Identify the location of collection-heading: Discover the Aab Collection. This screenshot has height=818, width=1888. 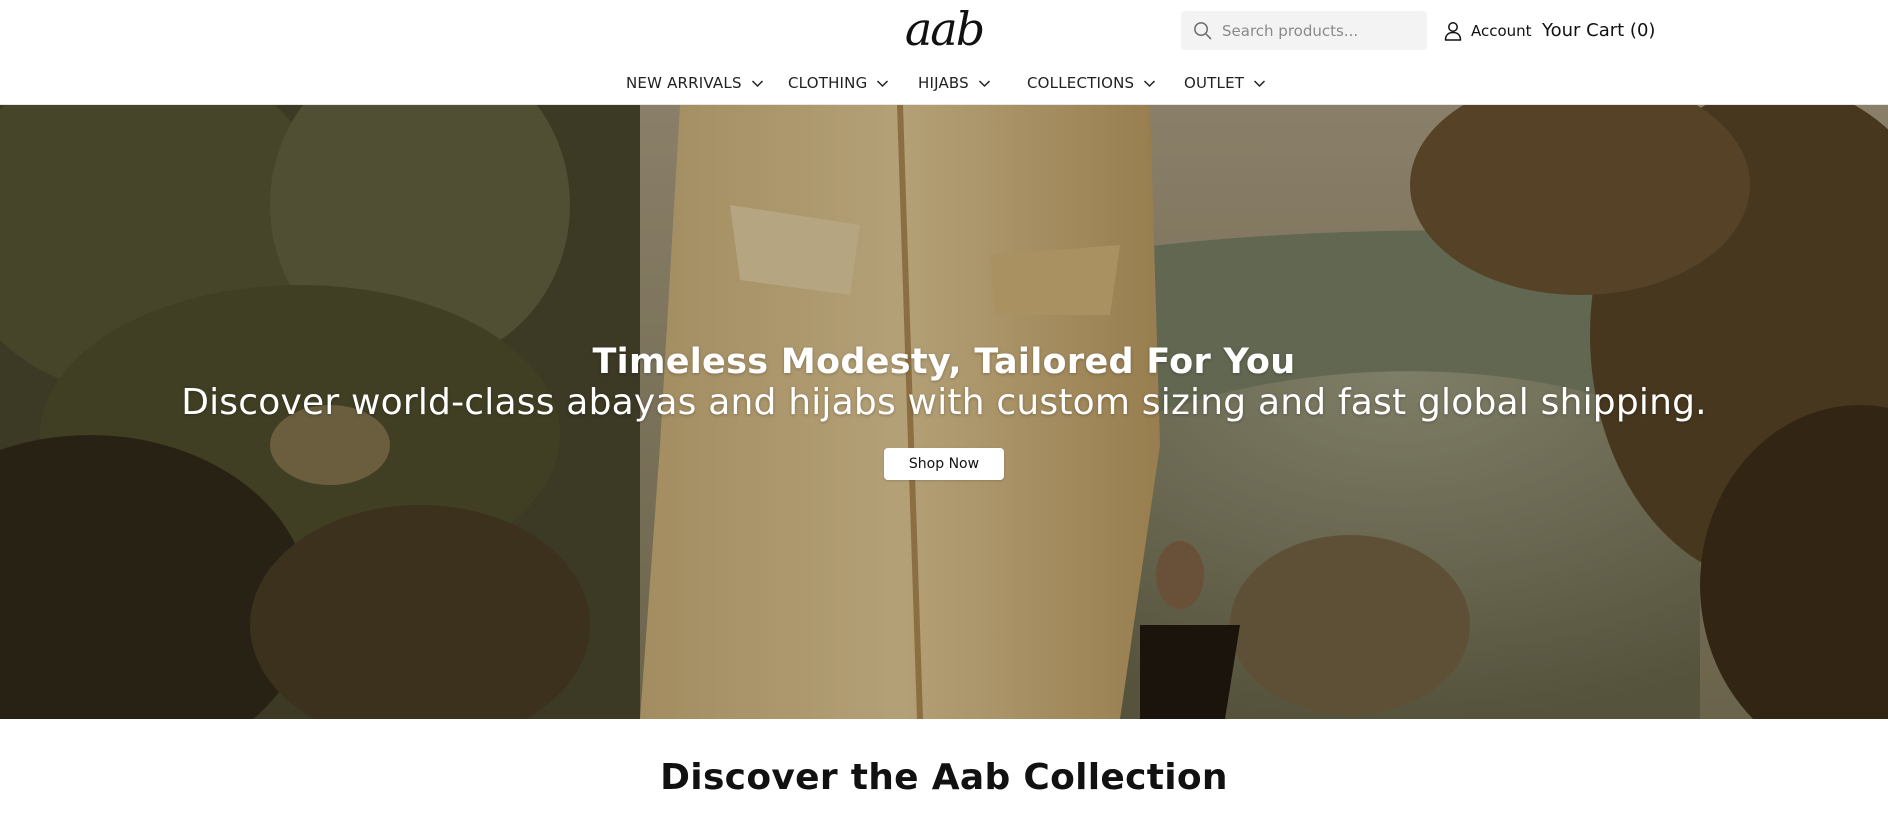
(944, 777).